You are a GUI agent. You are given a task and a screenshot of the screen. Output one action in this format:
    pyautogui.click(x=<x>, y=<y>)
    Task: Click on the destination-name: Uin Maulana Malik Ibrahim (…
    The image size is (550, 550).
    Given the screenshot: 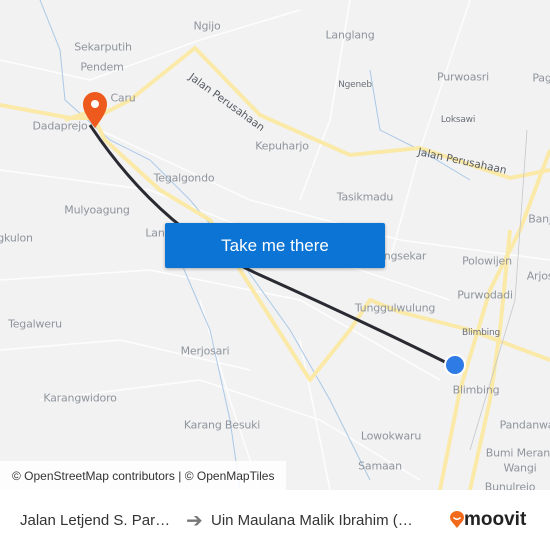 What is the action you would take?
    pyautogui.click(x=312, y=520)
    